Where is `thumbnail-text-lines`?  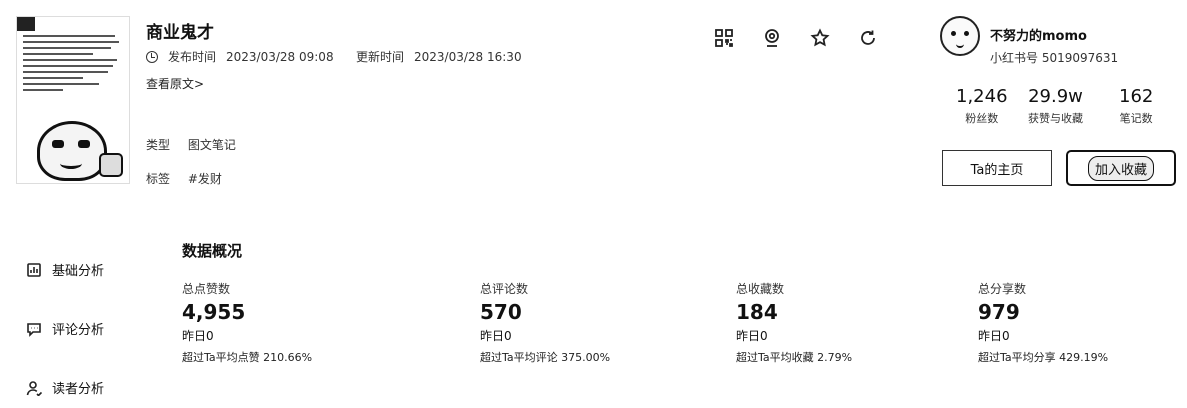 thumbnail-text-lines is located at coordinates (73, 63).